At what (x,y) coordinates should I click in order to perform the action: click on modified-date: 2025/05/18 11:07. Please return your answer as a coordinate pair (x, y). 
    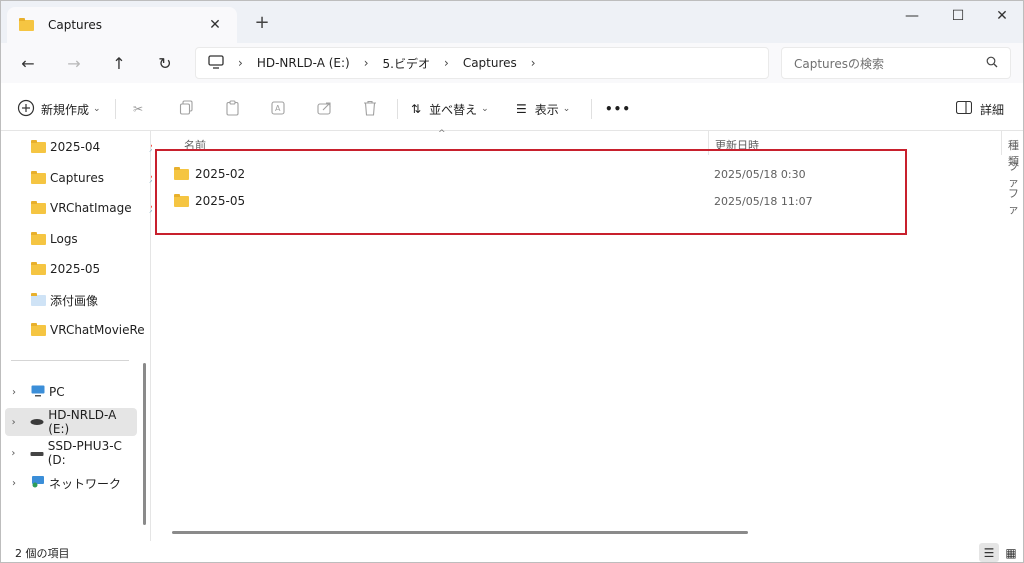
    Looking at the image, I should click on (763, 201).